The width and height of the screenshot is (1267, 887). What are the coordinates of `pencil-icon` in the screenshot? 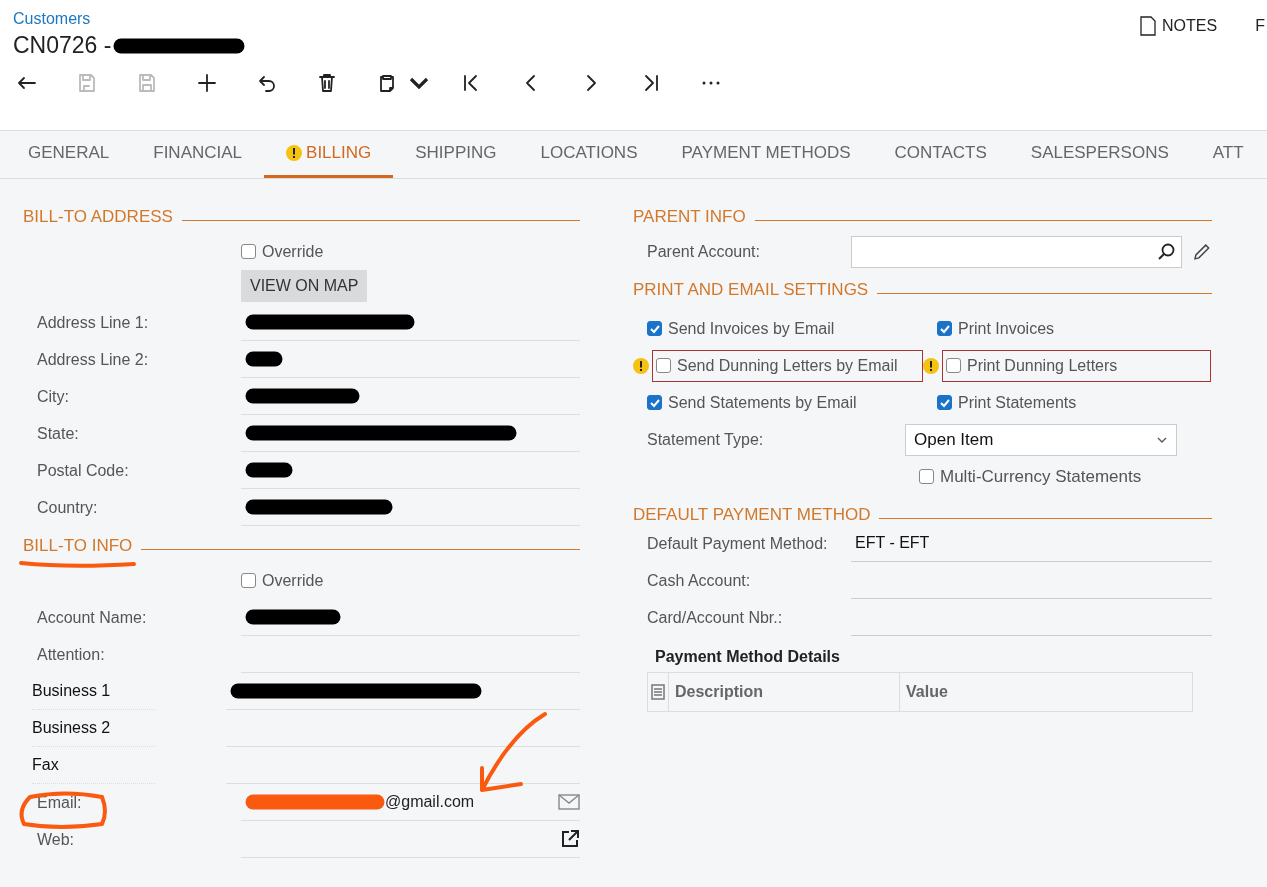 It's located at (1202, 251).